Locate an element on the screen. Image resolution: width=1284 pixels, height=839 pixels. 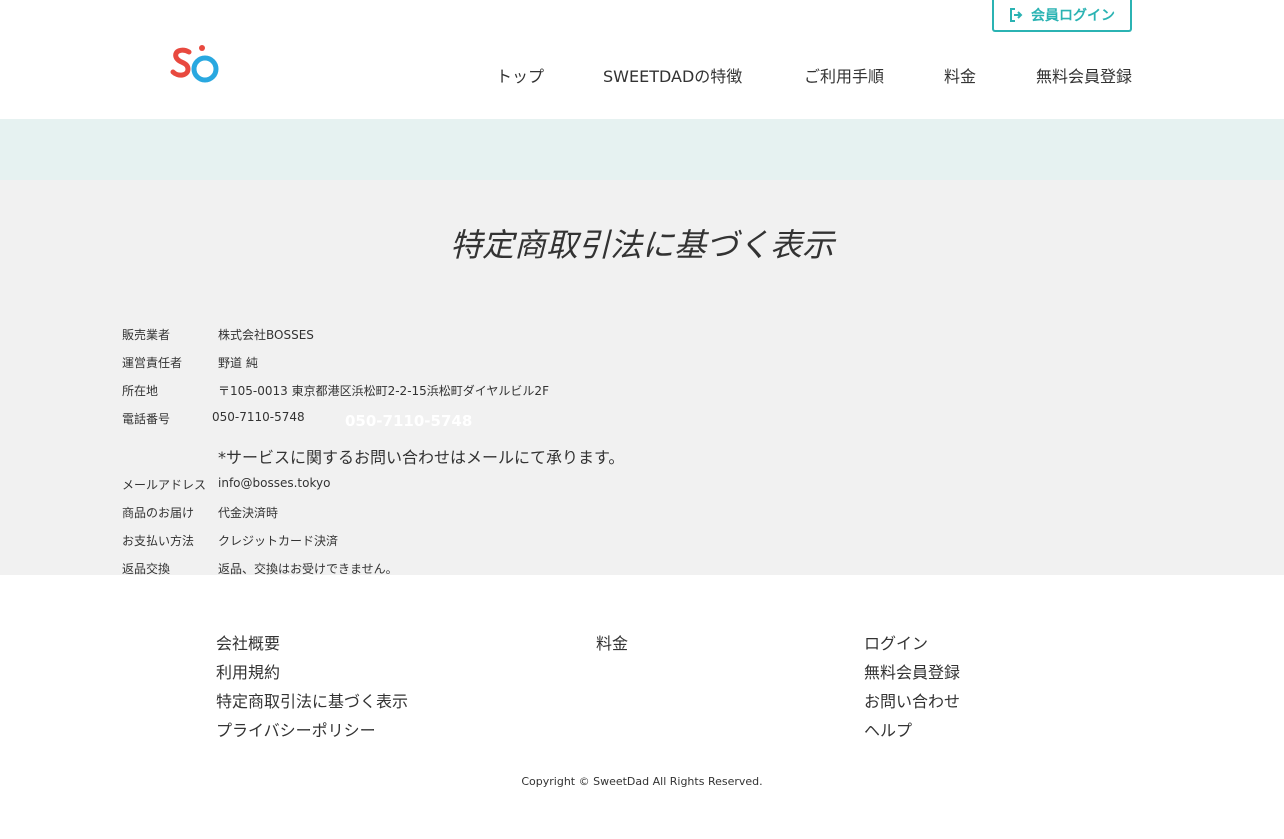
footer-link-register: 無料会員登録 is located at coordinates (912, 671).